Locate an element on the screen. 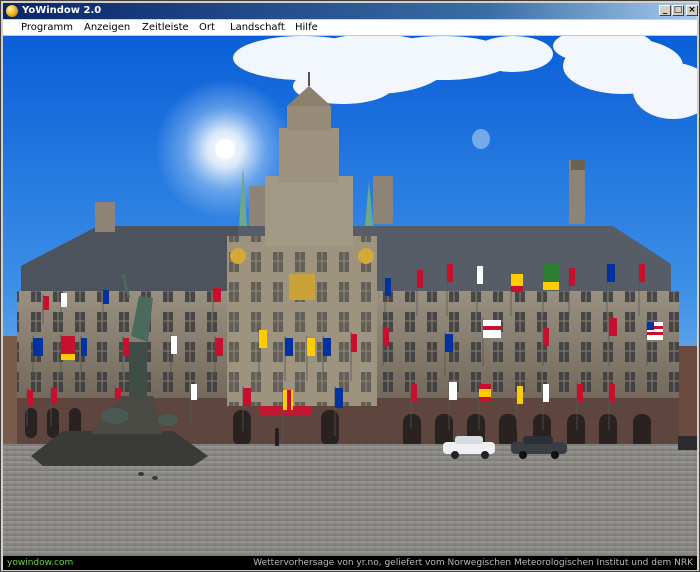 The image size is (700, 572). window-title: YoWindow 2.0 is located at coordinates (62, 10).